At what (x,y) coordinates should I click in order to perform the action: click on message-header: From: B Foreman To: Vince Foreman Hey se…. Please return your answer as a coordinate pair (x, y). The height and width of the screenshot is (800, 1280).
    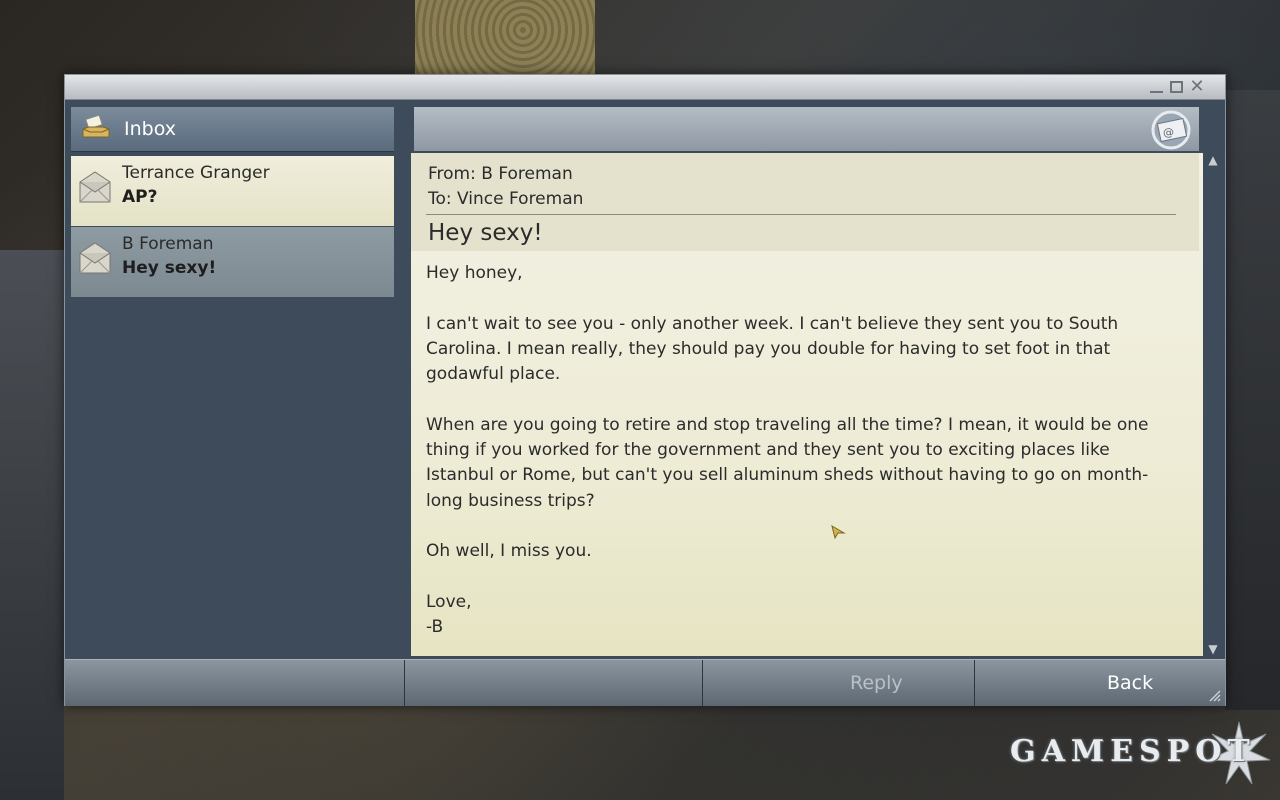
    Looking at the image, I should click on (805, 202).